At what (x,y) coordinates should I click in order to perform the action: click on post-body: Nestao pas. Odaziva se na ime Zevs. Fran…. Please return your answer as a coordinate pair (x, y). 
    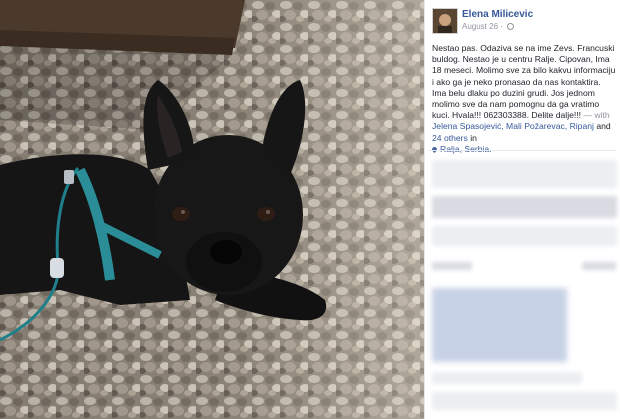
    Looking at the image, I should click on (523, 99).